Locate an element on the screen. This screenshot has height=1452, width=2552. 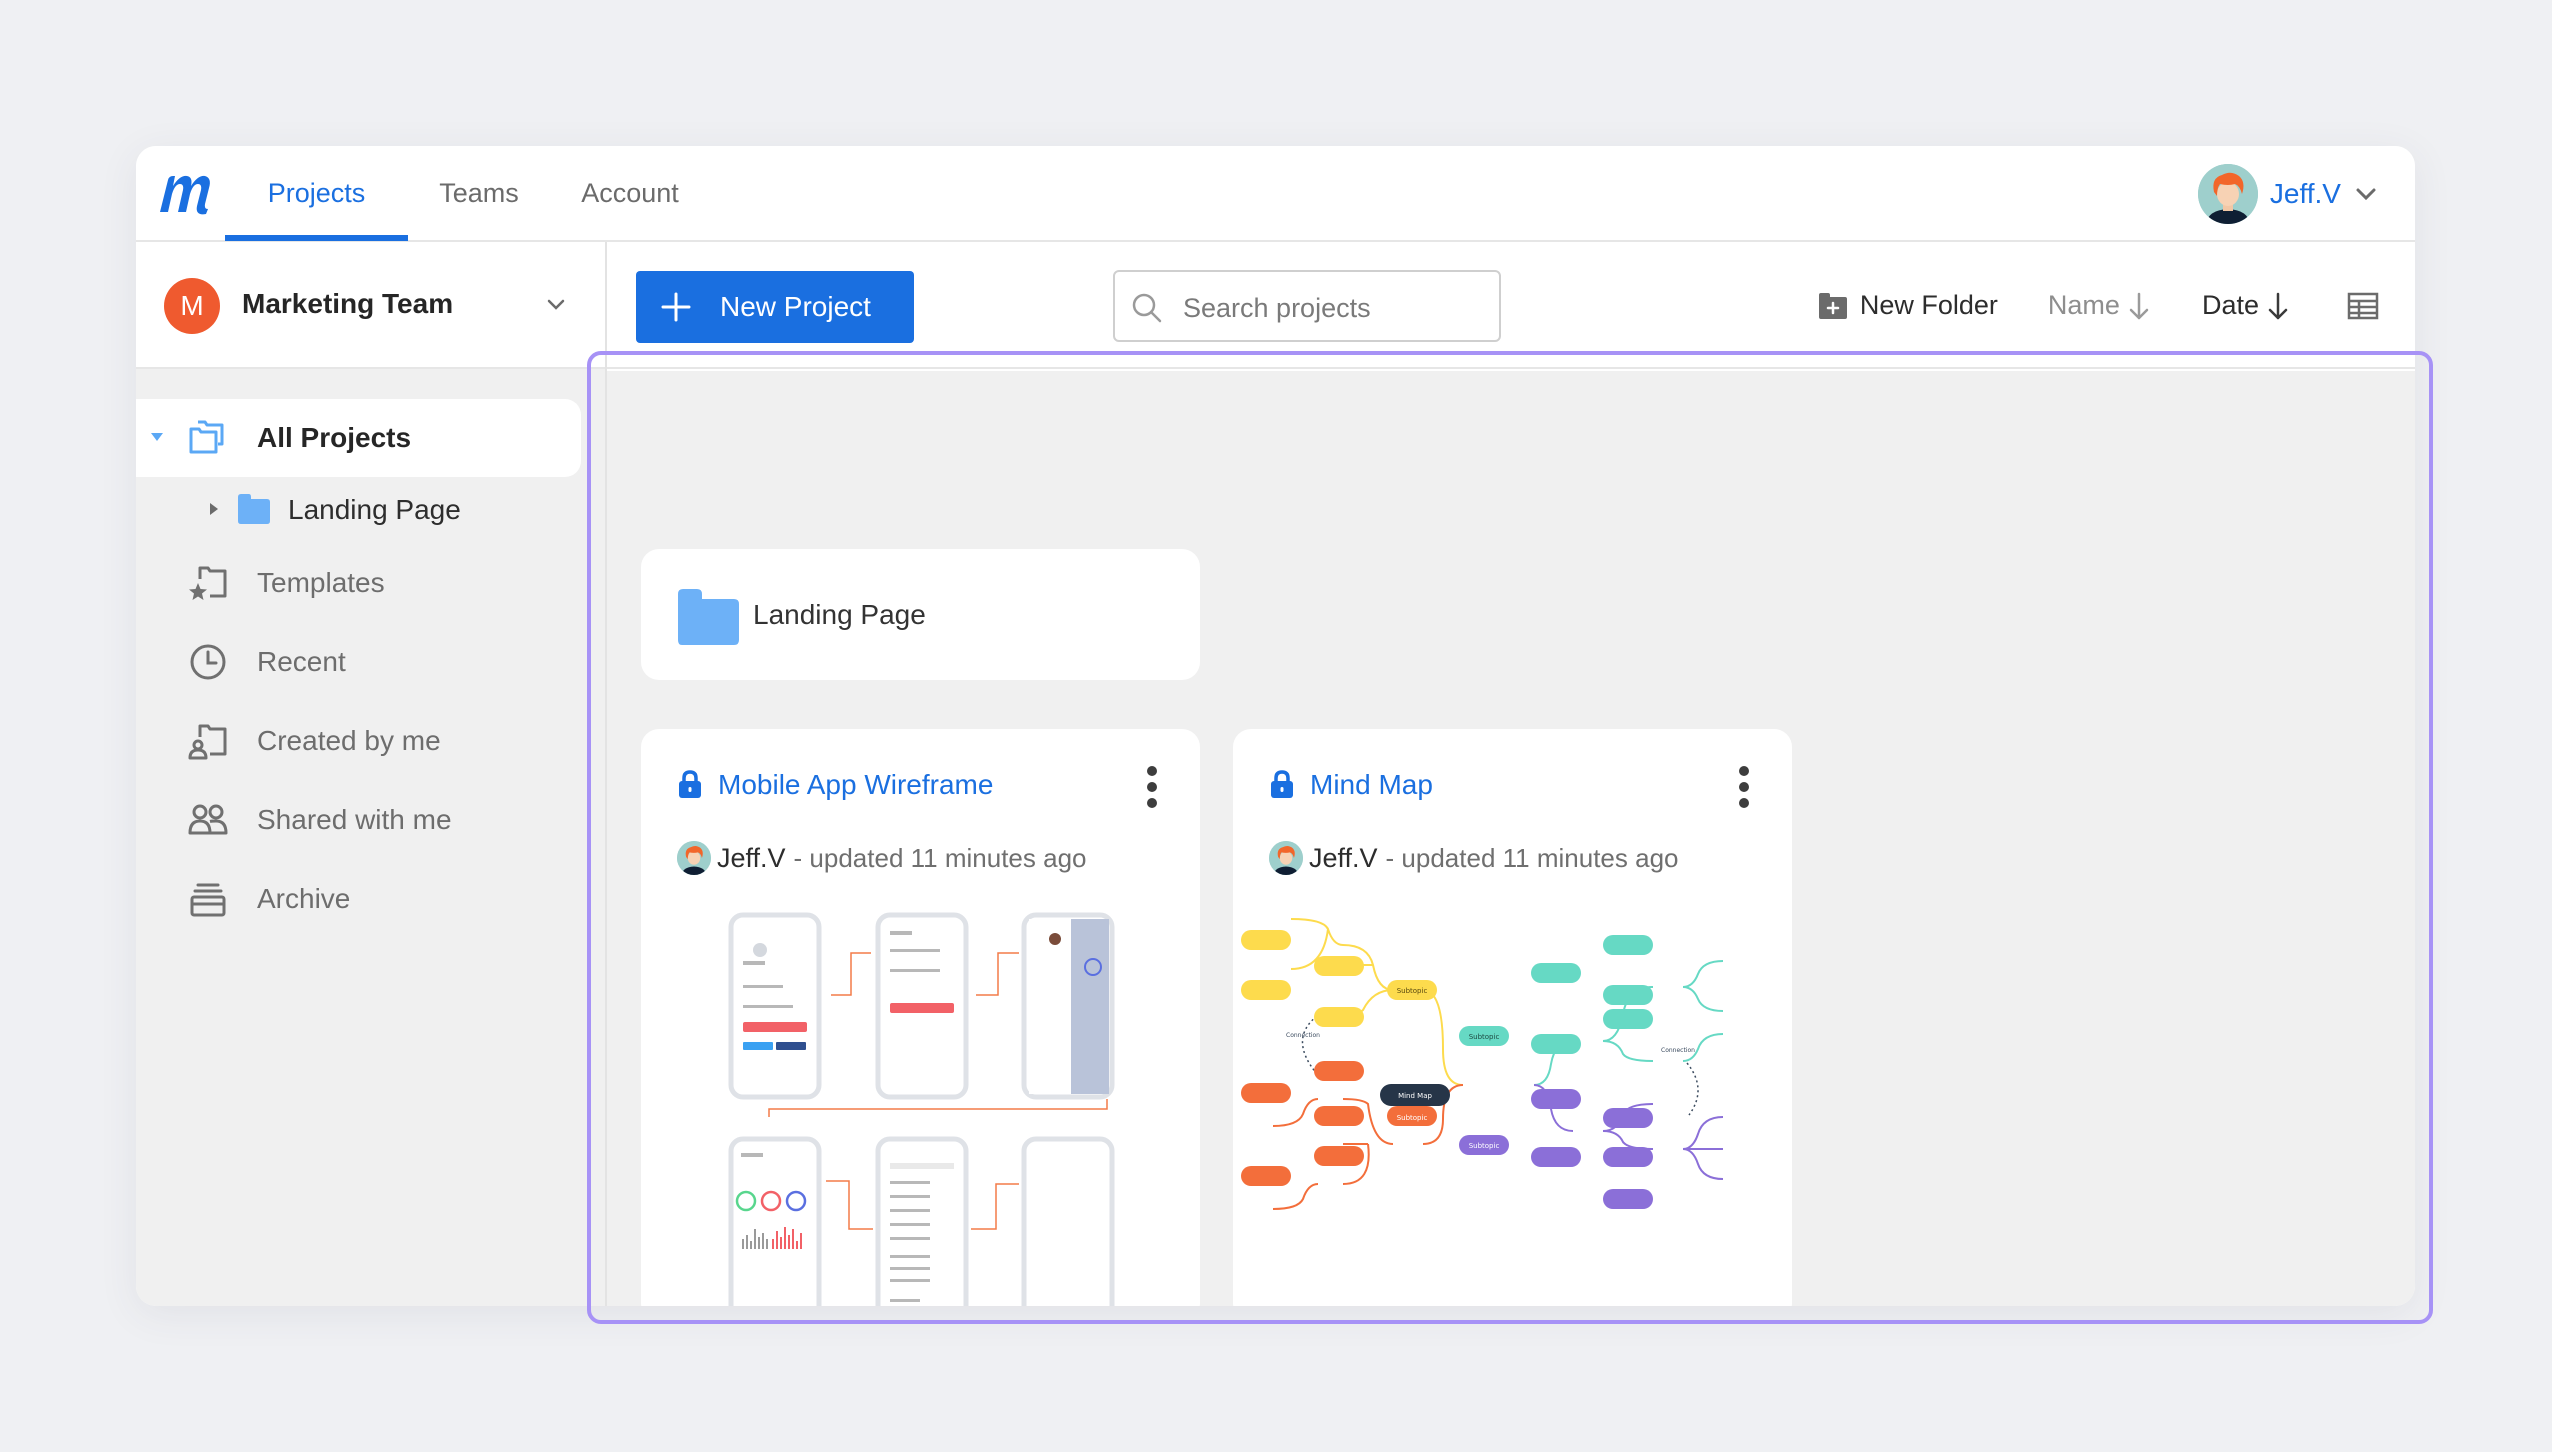
sort-date-label: Date is located at coordinates (2230, 305).